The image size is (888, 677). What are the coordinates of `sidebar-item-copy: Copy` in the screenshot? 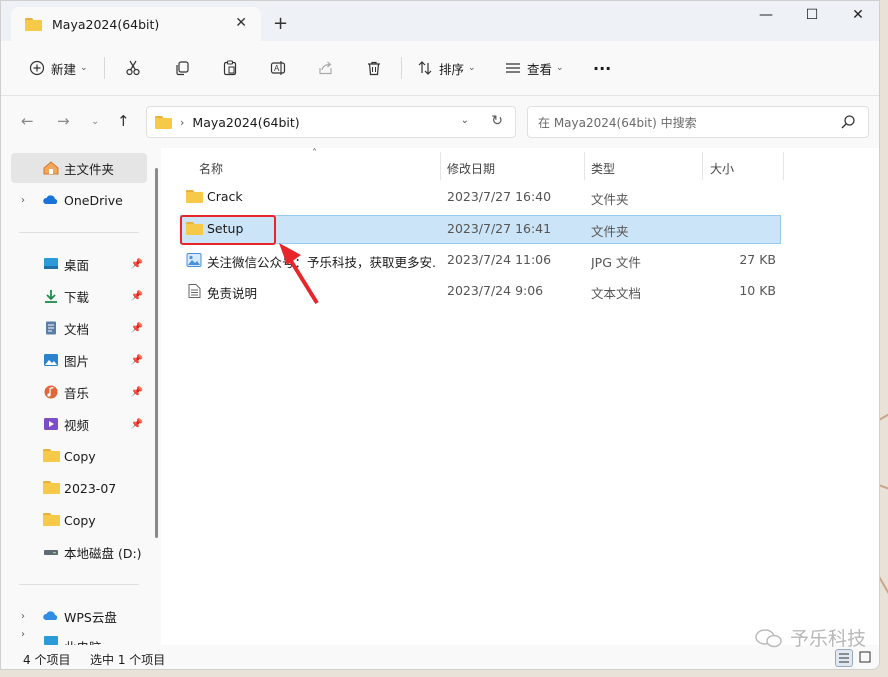 It's located at (79, 456).